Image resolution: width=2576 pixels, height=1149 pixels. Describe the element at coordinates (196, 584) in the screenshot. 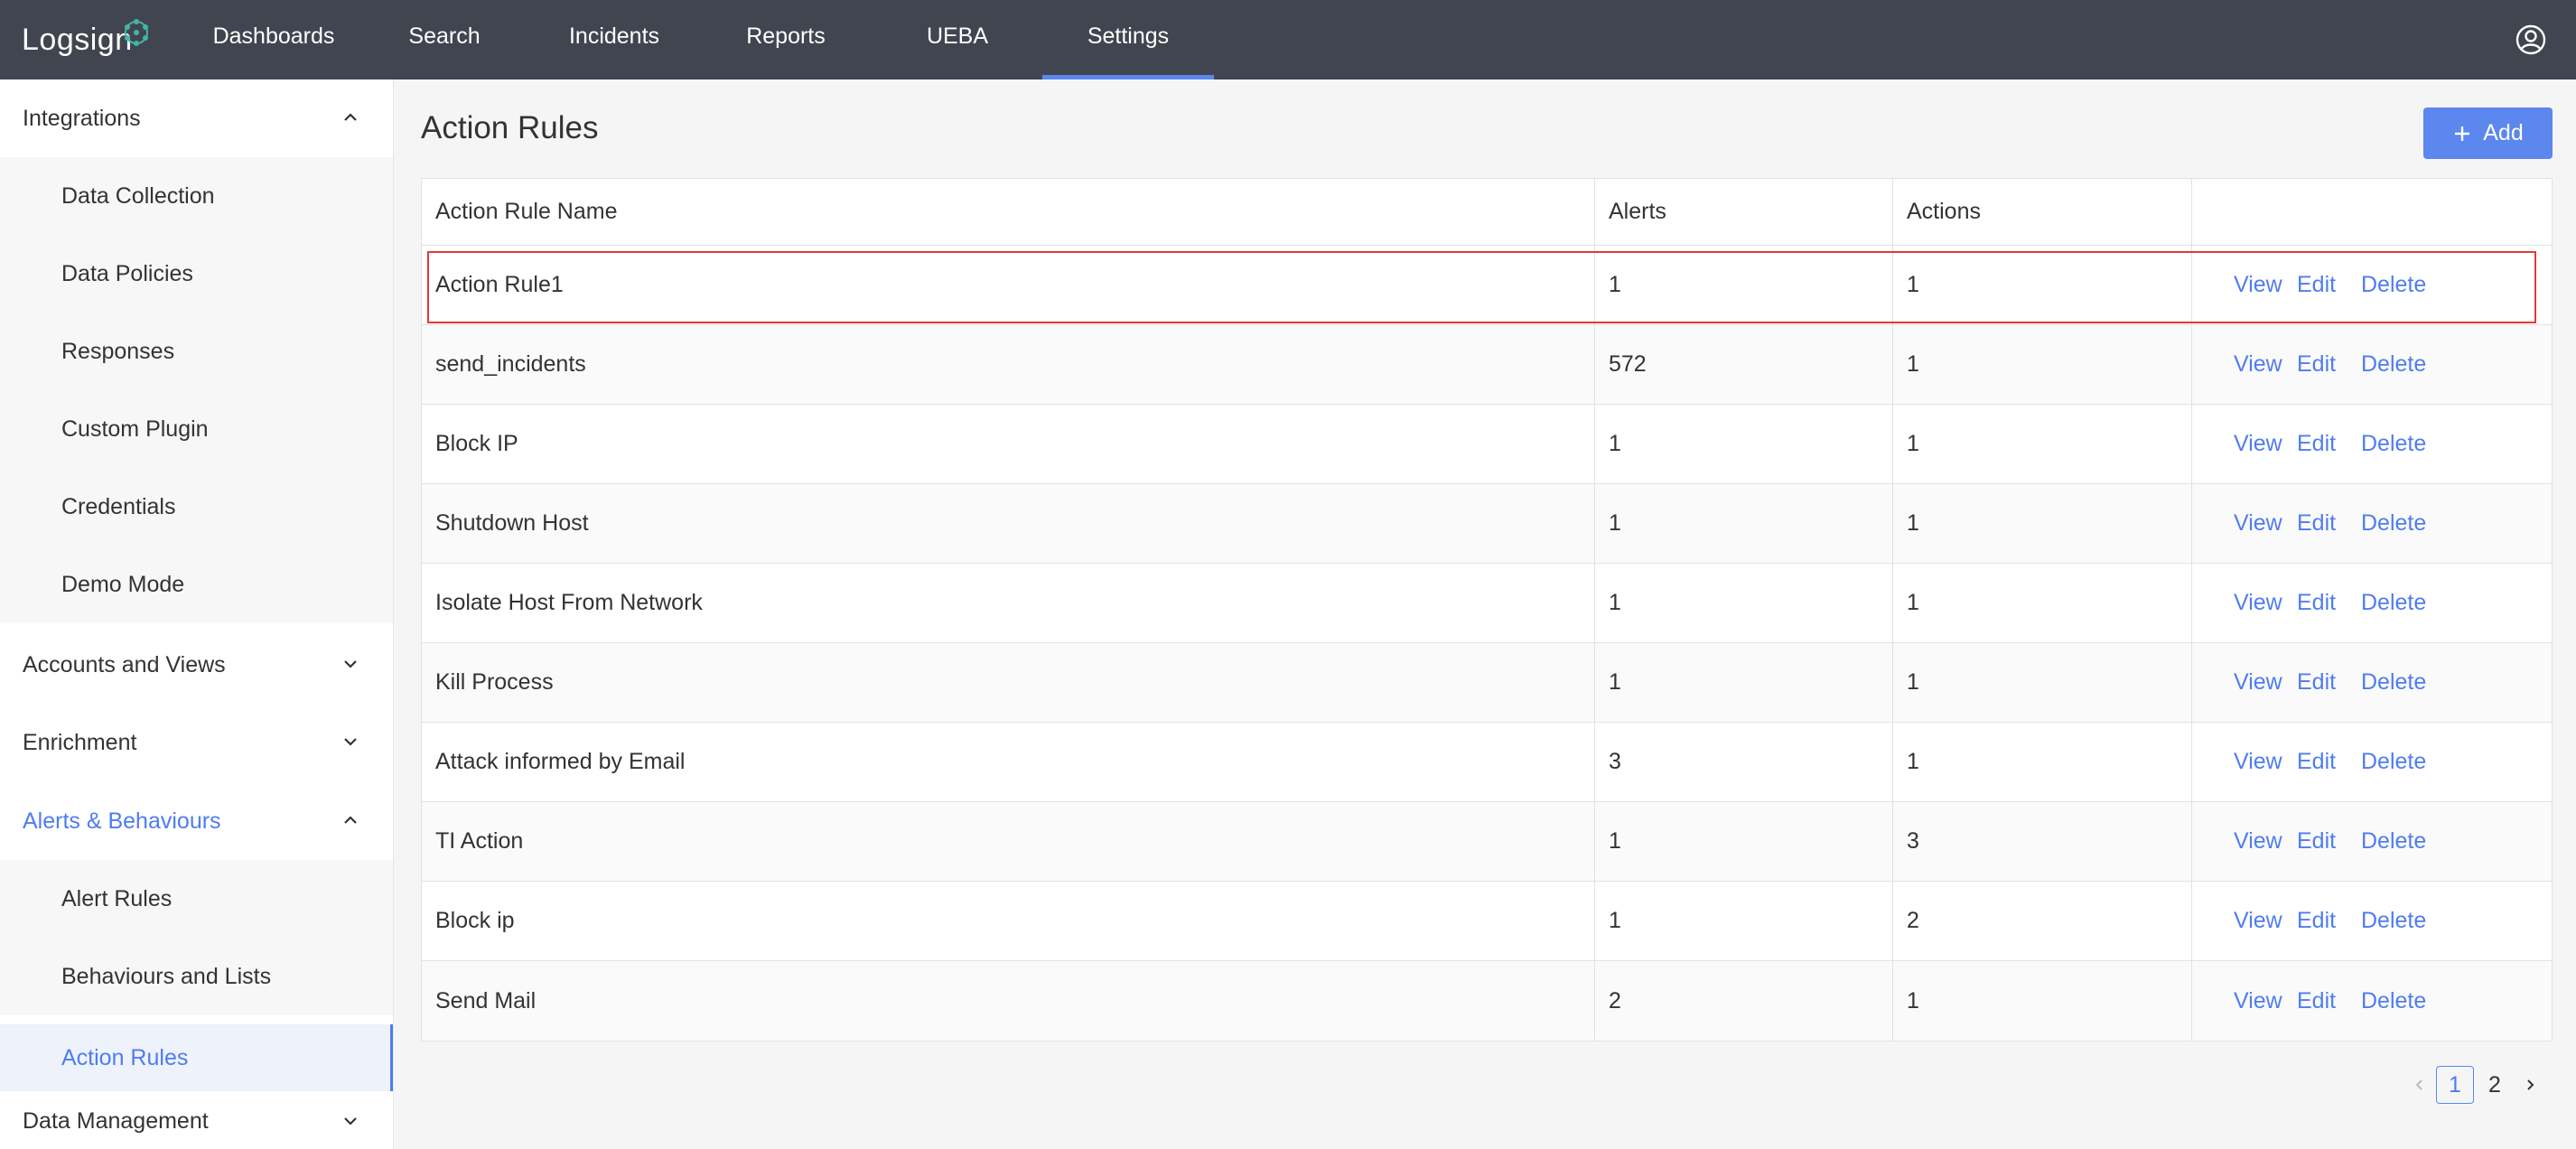

I see `sidebar-item-demo-mode: Demo Mode` at that location.